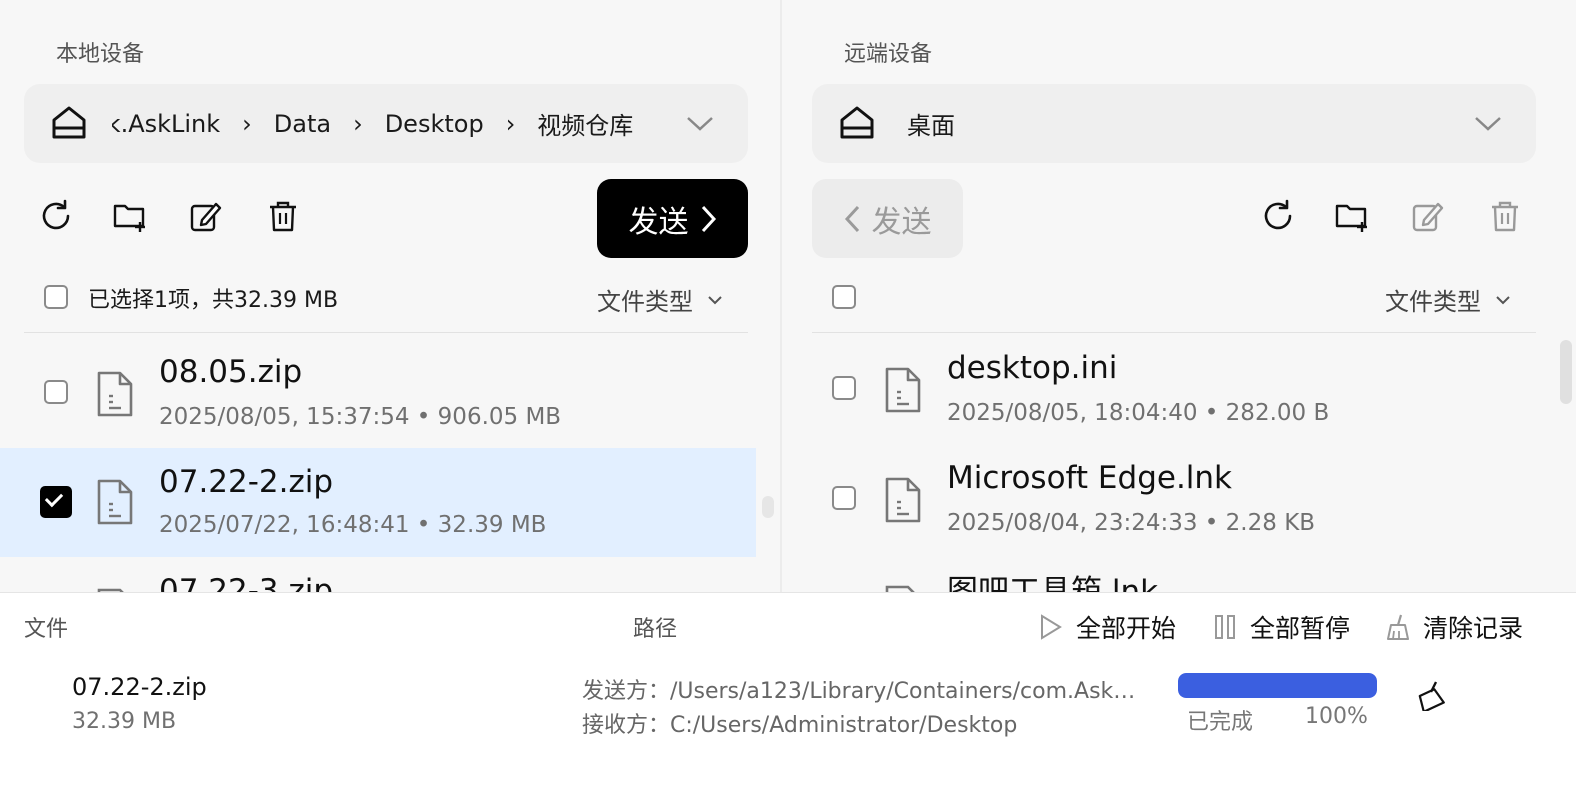 The height and width of the screenshot is (806, 1576). I want to click on transfer-file-name: 07.22-2.zip, so click(139, 687).